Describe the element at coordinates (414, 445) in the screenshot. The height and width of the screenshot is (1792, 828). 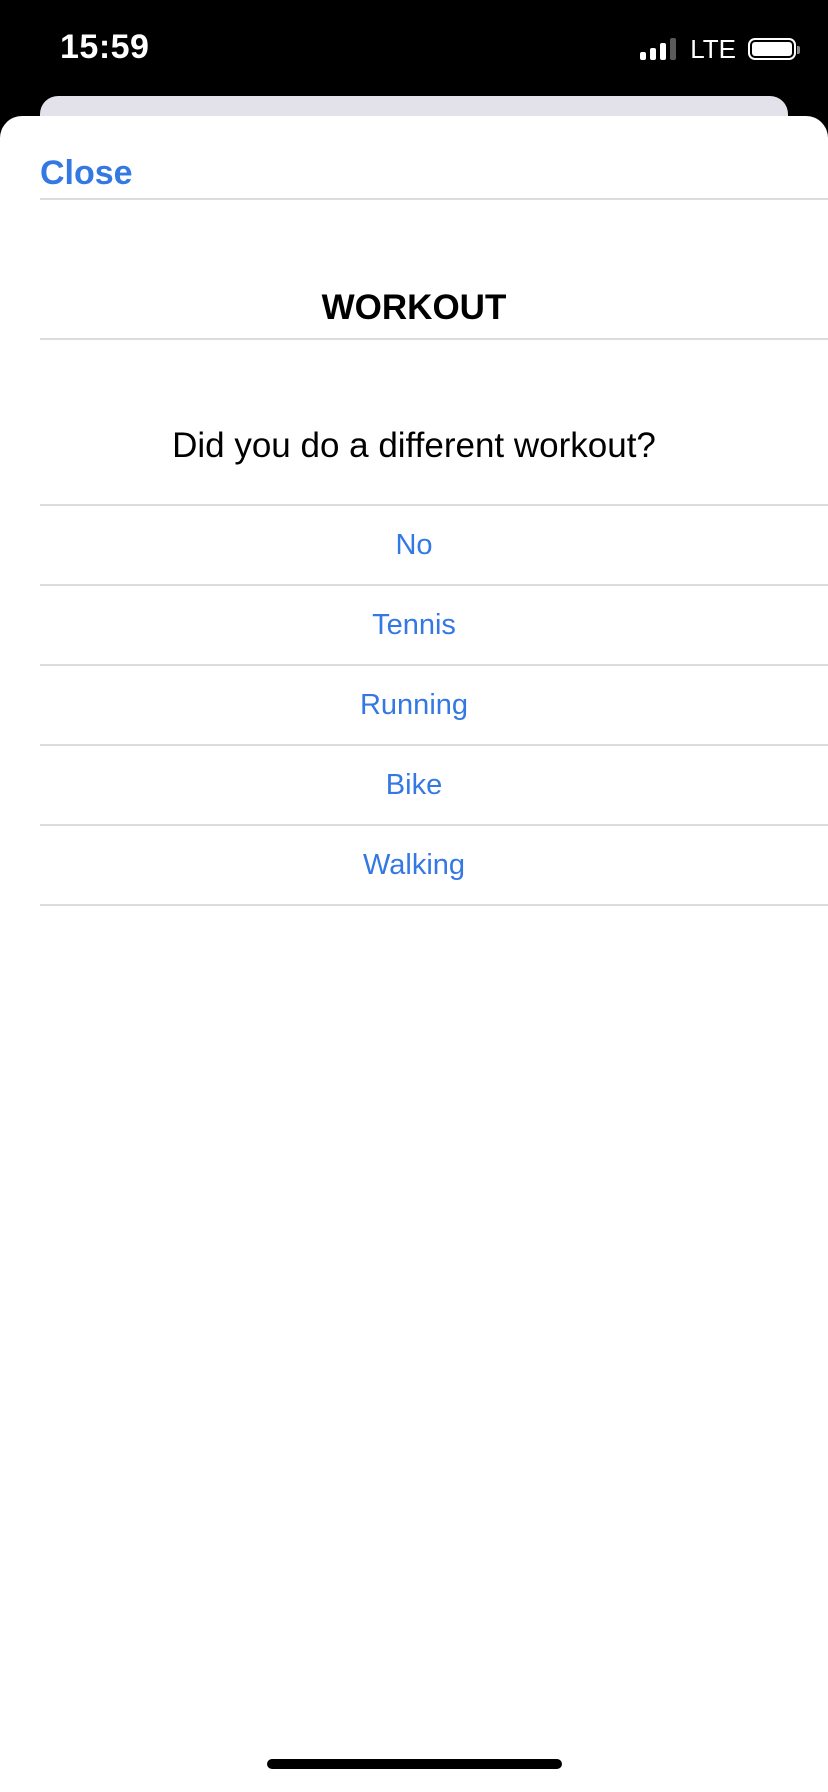
I see `question-text: Did you do a different workout?` at that location.